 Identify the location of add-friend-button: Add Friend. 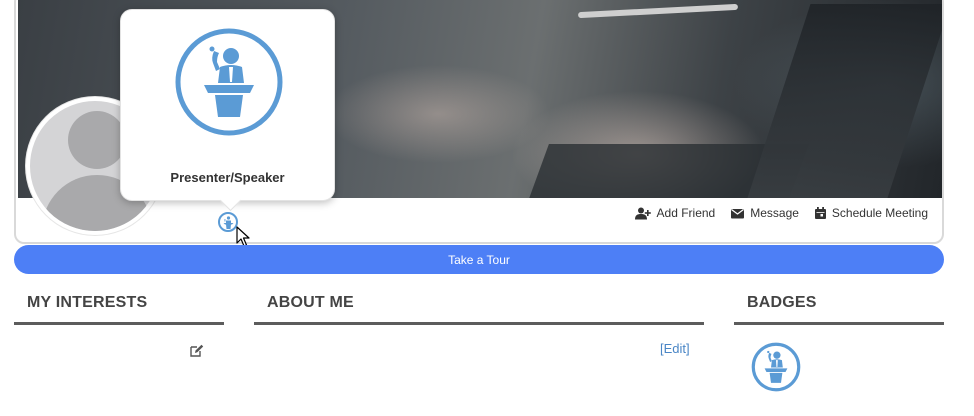
(675, 213).